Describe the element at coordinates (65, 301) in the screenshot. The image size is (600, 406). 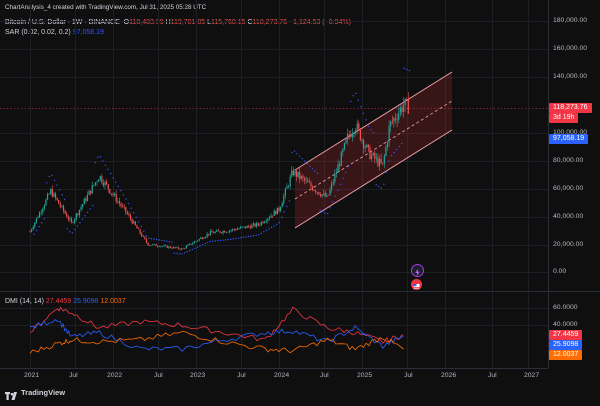
I see `dmi-legend: DMI (14, 14) 27.4459 25.9098 12.0037` at that location.